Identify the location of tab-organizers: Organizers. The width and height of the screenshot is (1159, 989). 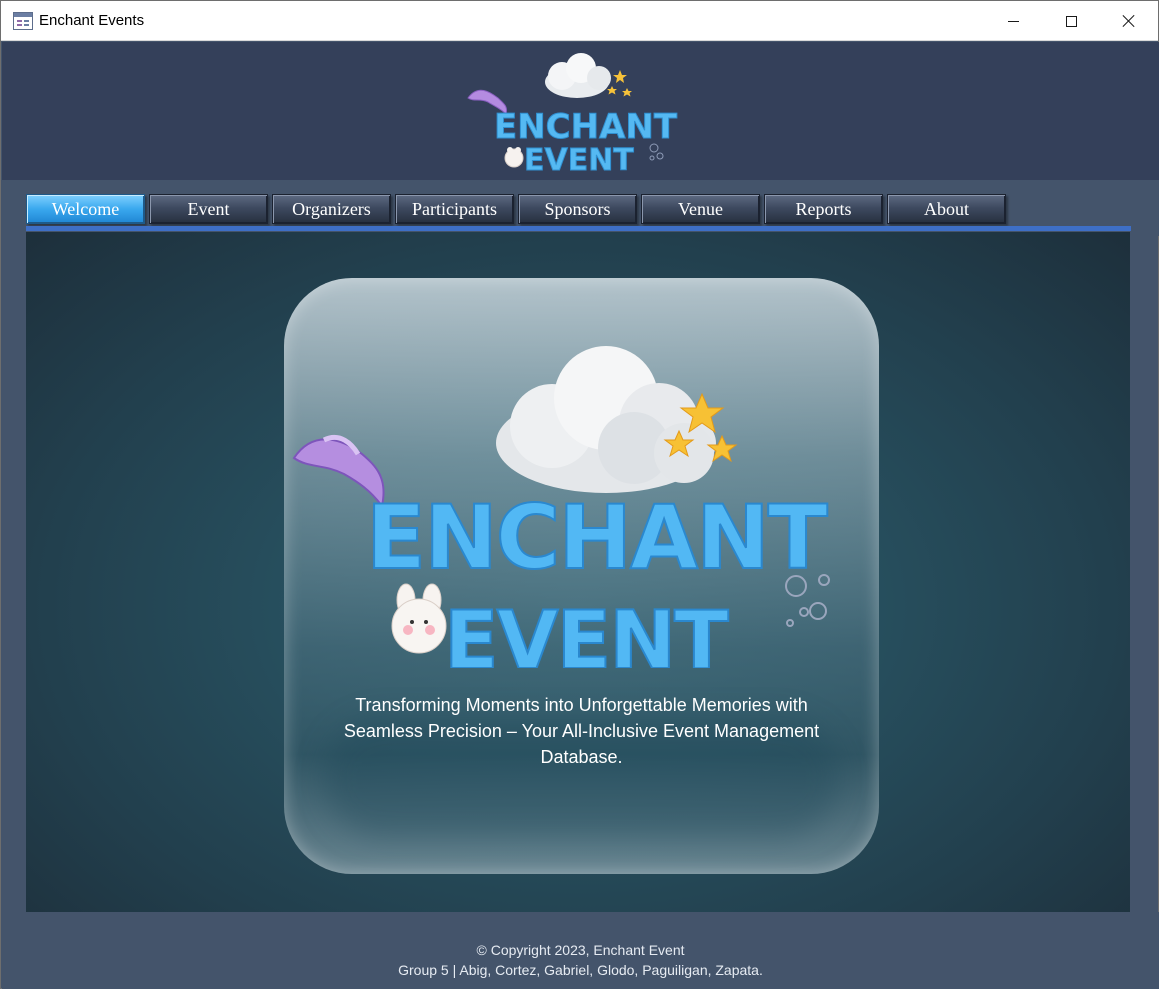
(331, 209).